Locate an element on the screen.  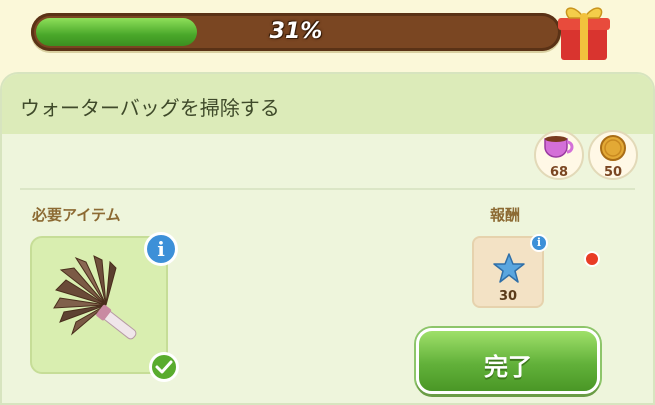
panel-header: ウォーターバッグを掃除する is located at coordinates (327, 104).